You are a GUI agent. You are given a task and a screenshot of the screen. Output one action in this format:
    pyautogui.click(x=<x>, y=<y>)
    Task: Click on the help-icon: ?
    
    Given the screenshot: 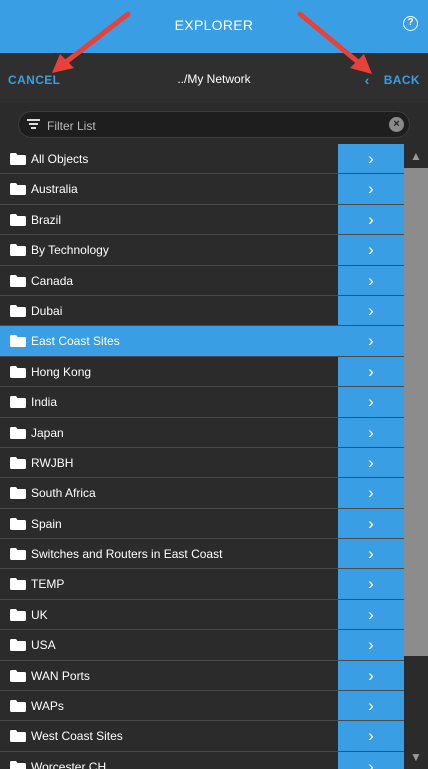 What is the action you would take?
    pyautogui.click(x=410, y=23)
    